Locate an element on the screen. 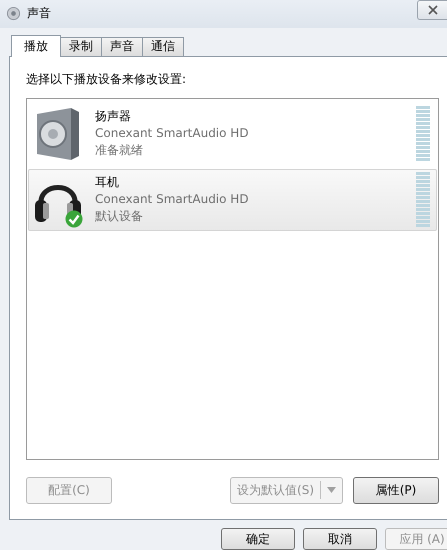  tab: 播放 is located at coordinates (36, 45).